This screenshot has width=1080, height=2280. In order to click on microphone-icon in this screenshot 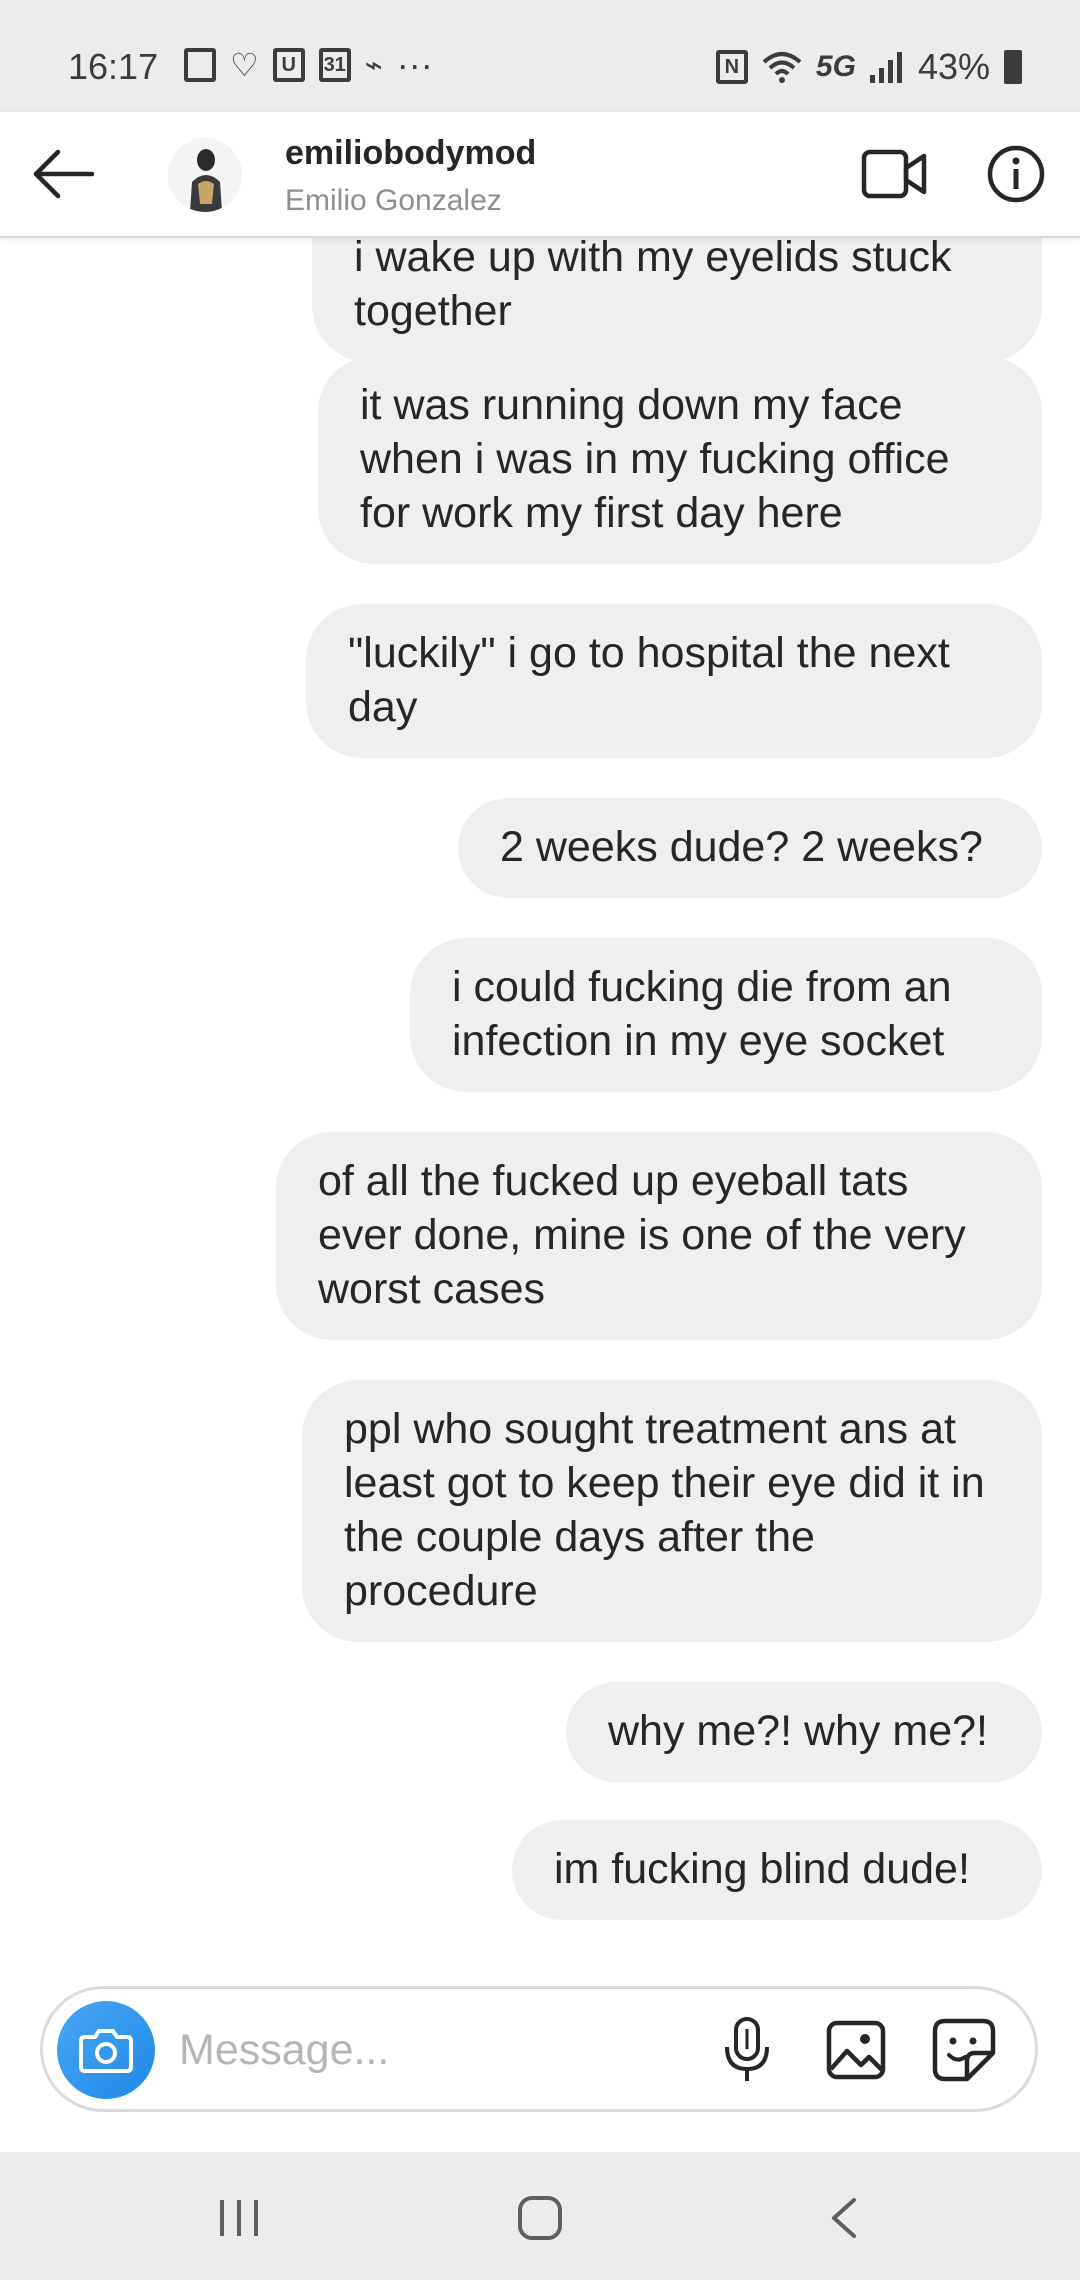, I will do `click(747, 2050)`.